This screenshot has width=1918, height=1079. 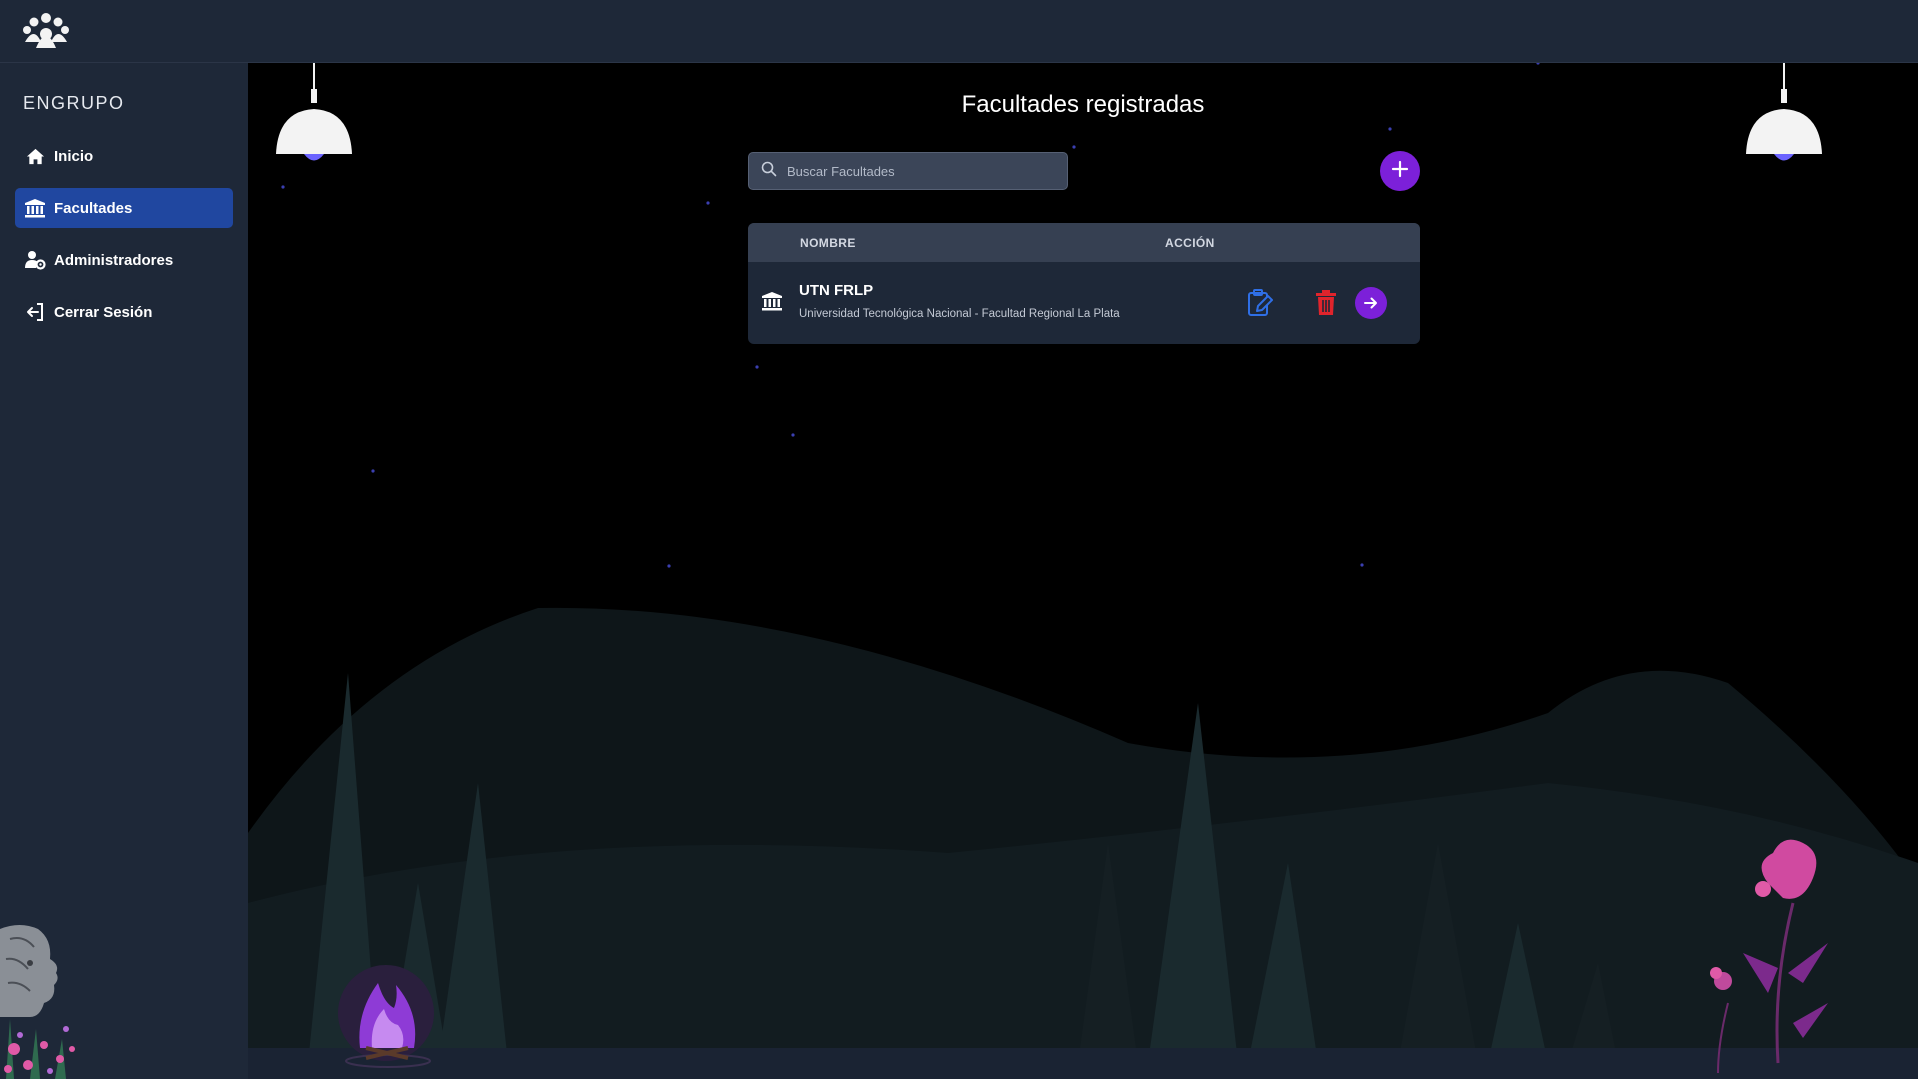 I want to click on sidebar-item-inicio: Inicio, so click(x=124, y=156).